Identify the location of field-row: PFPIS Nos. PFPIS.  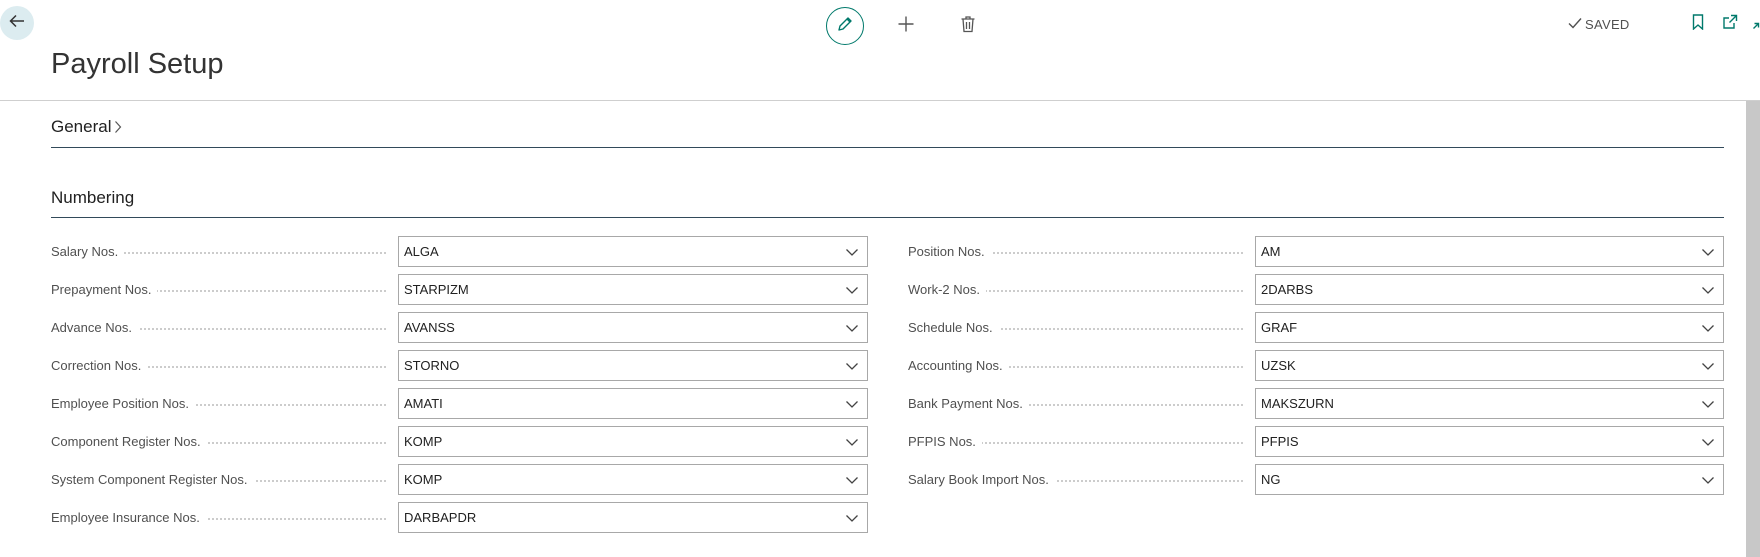
(1316, 441).